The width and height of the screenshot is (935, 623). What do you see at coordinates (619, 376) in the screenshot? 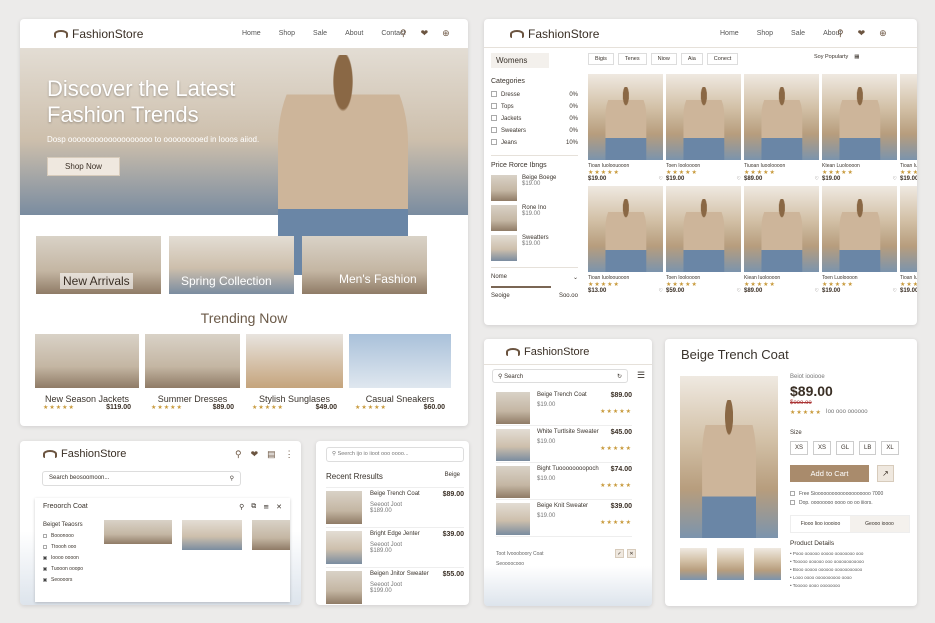
I see `refresh-icon: ↻` at bounding box center [619, 376].